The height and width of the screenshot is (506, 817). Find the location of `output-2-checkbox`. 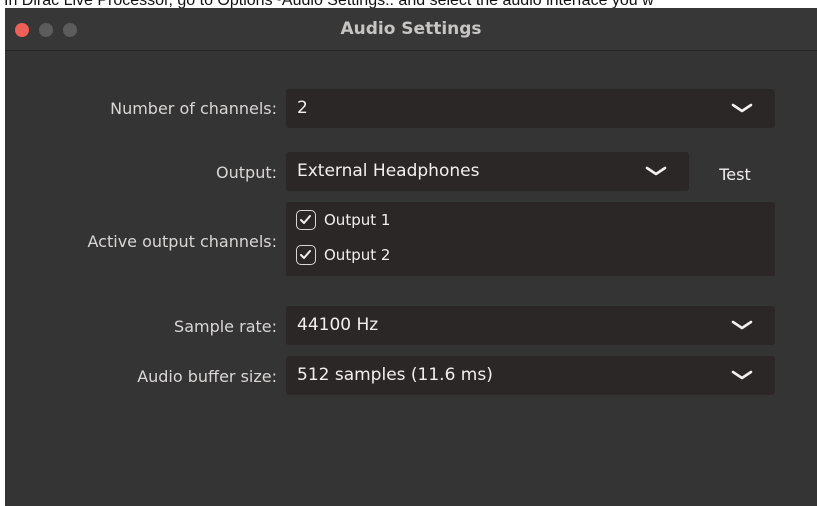

output-2-checkbox is located at coordinates (306, 255).